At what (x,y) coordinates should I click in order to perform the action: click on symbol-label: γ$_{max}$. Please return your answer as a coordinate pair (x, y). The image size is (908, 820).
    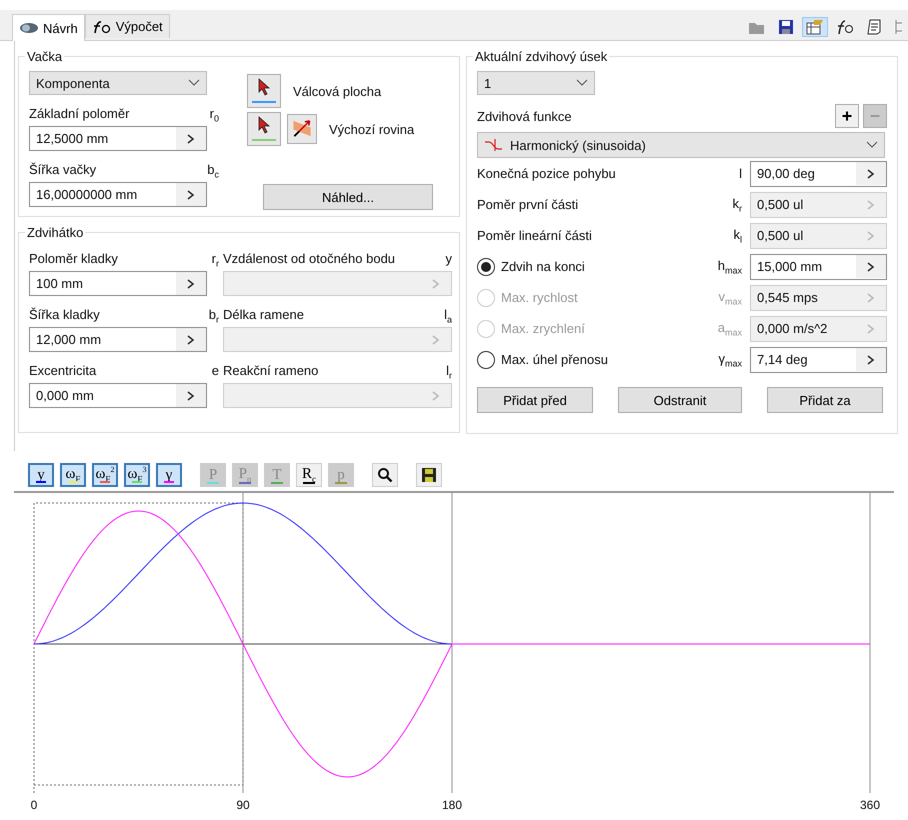
    Looking at the image, I should click on (730, 359).